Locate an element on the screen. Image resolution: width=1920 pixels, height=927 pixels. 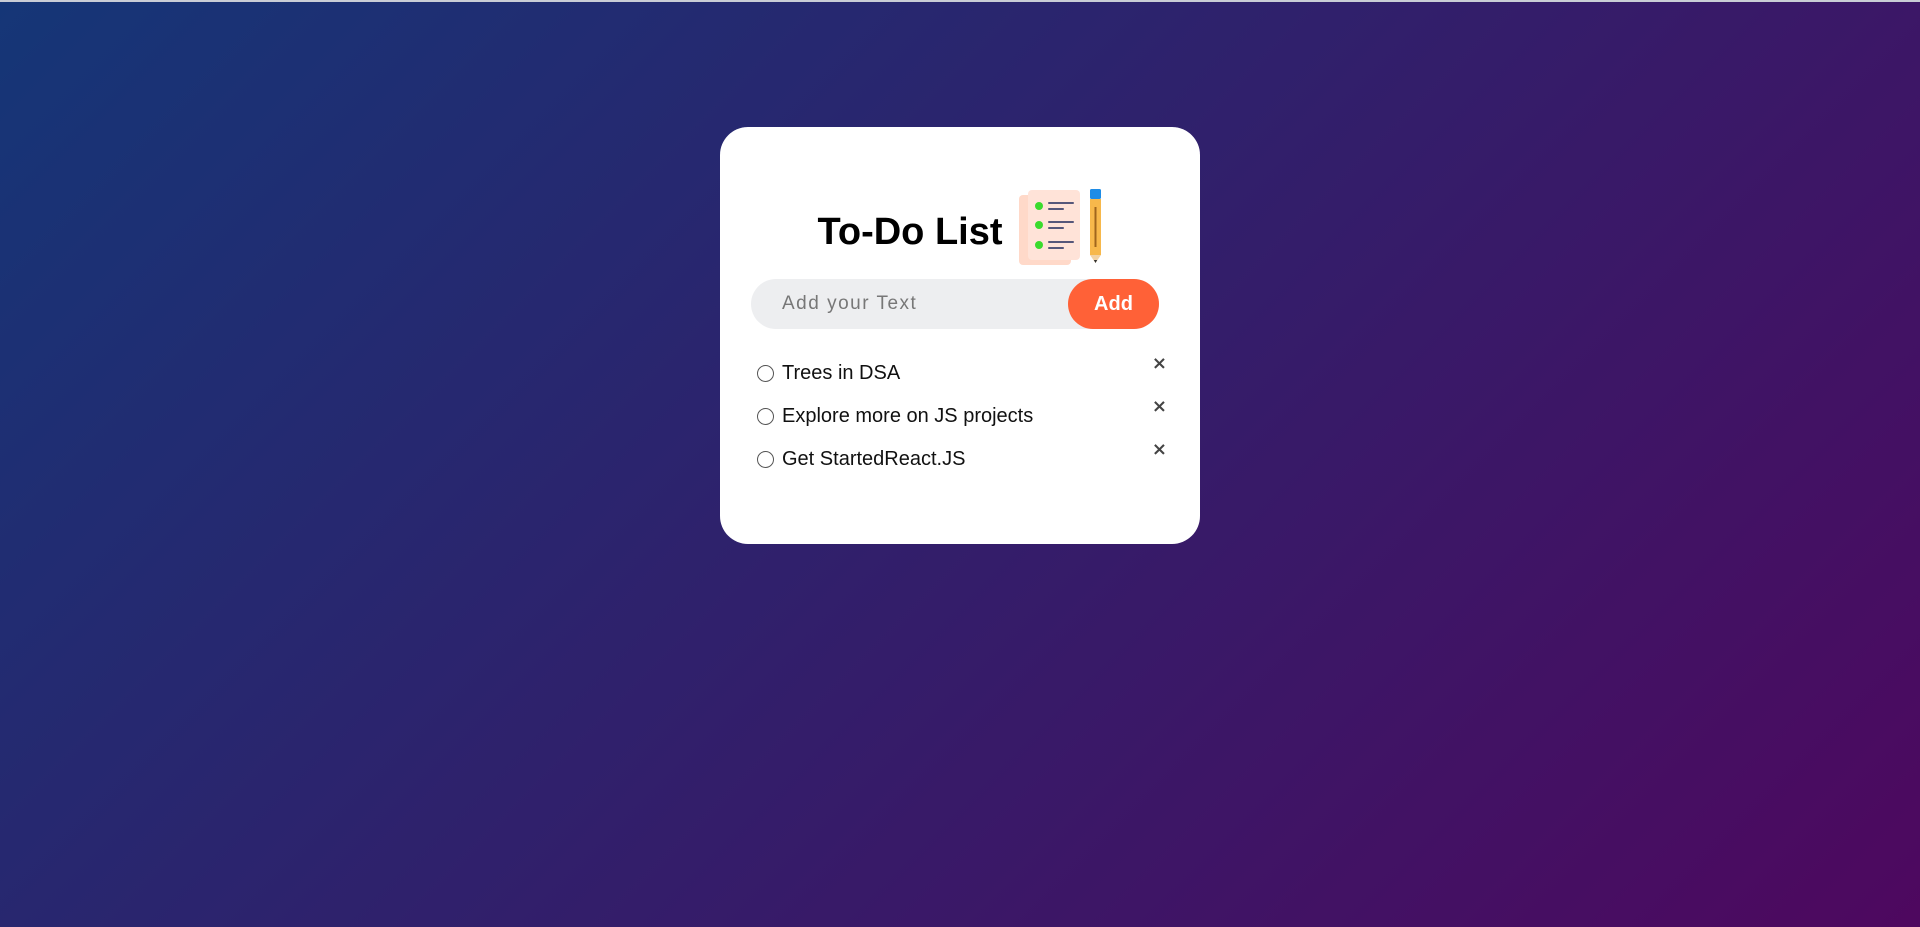
page-title: To-Do List is located at coordinates (910, 232).